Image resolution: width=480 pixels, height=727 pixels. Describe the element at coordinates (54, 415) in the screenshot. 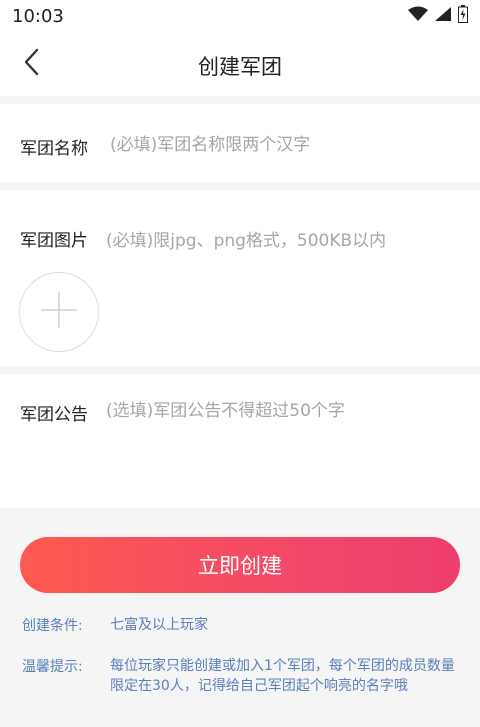

I see `notice-label: 军团公告` at that location.